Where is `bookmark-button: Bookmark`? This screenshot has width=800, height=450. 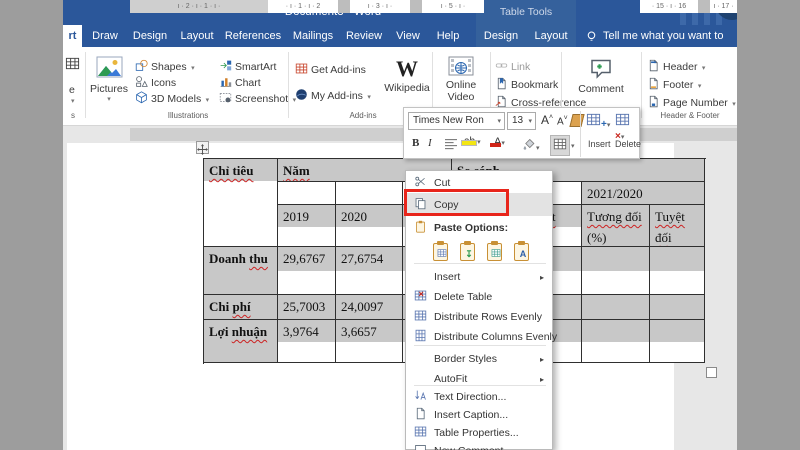 bookmark-button: Bookmark is located at coordinates (526, 83).